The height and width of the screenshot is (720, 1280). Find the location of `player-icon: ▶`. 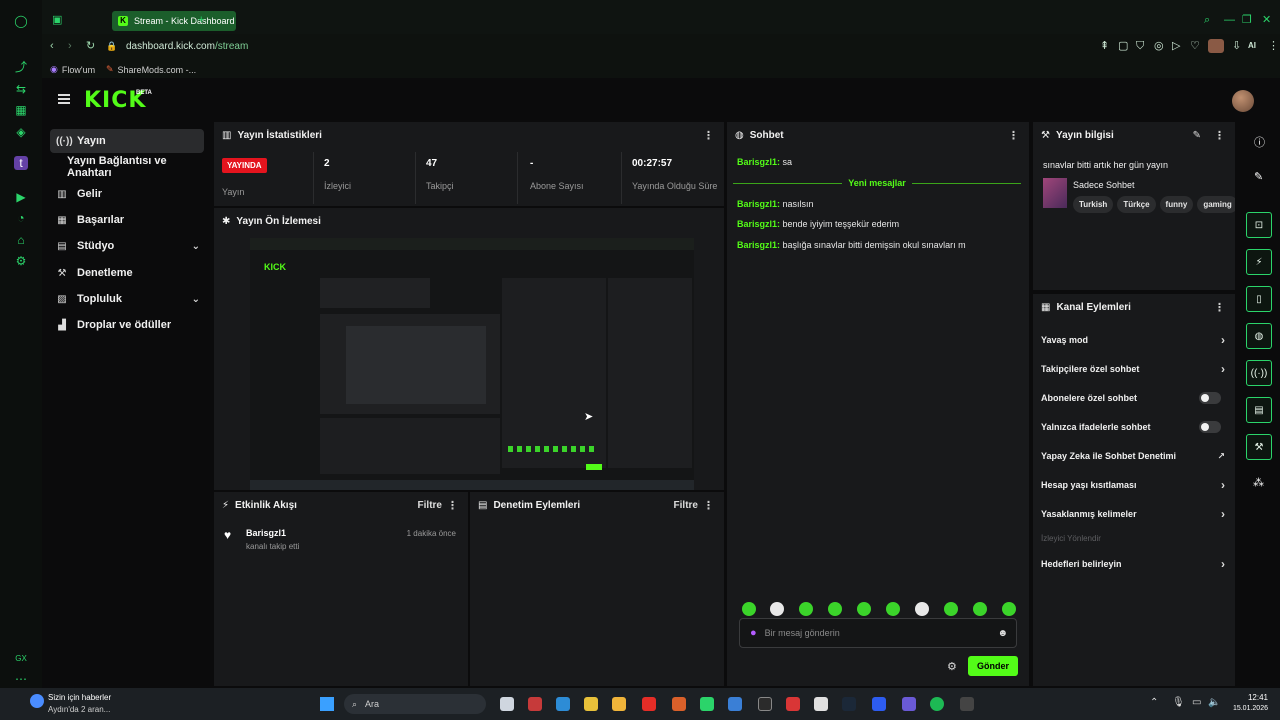

player-icon: ▶ is located at coordinates (21, 197).